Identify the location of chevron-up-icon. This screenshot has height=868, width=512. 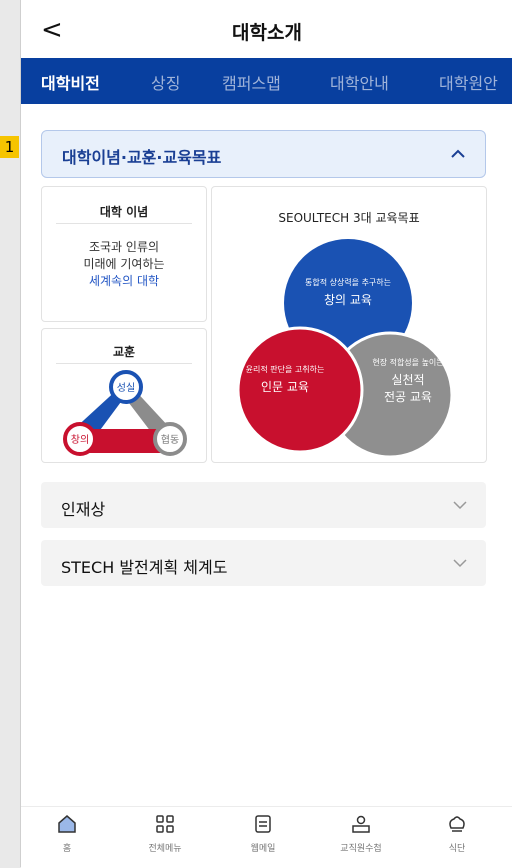
(458, 153).